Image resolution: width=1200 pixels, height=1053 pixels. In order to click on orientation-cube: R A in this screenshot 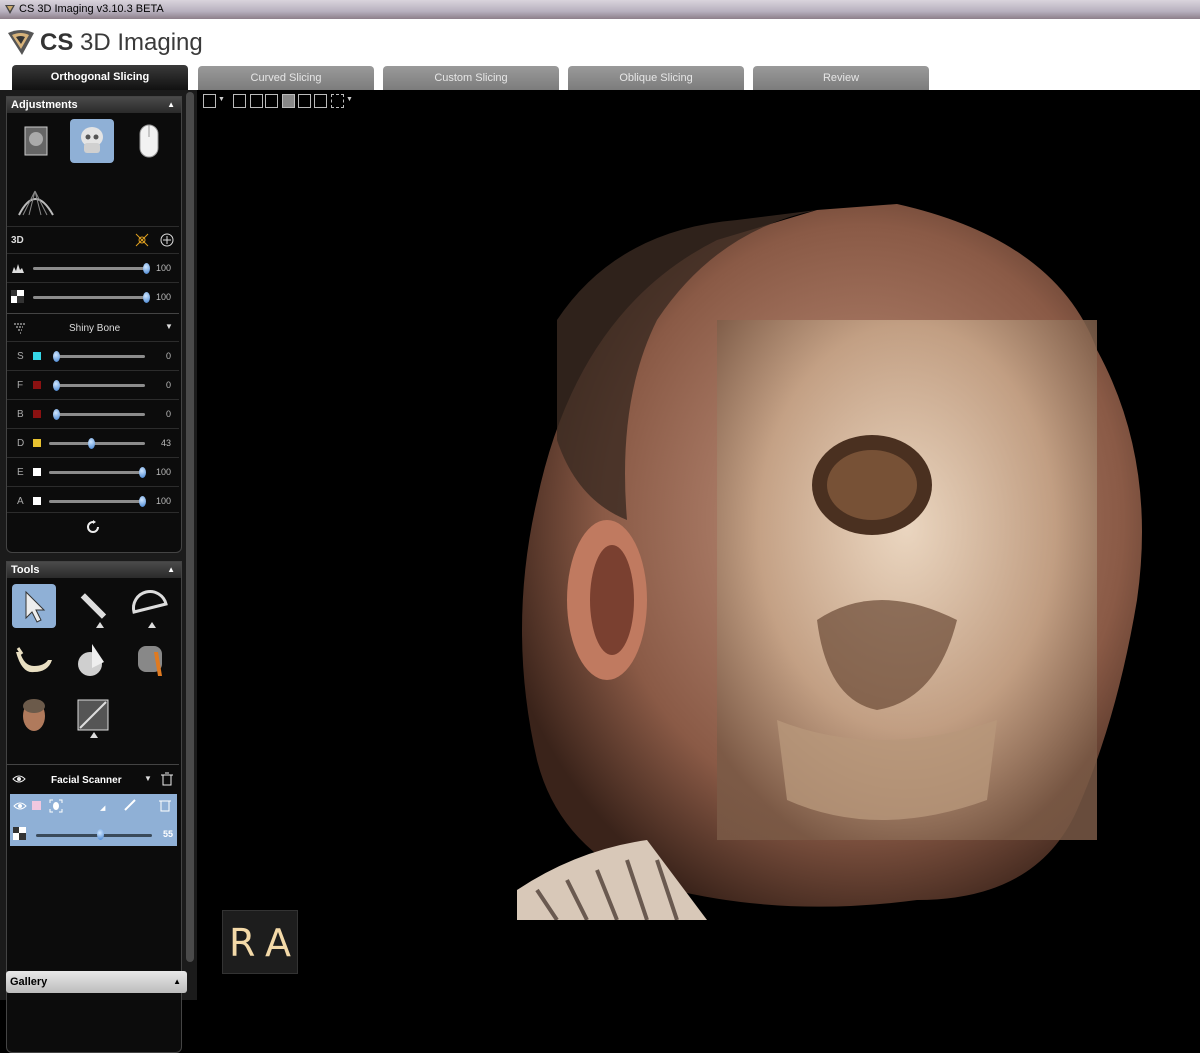, I will do `click(260, 942)`.